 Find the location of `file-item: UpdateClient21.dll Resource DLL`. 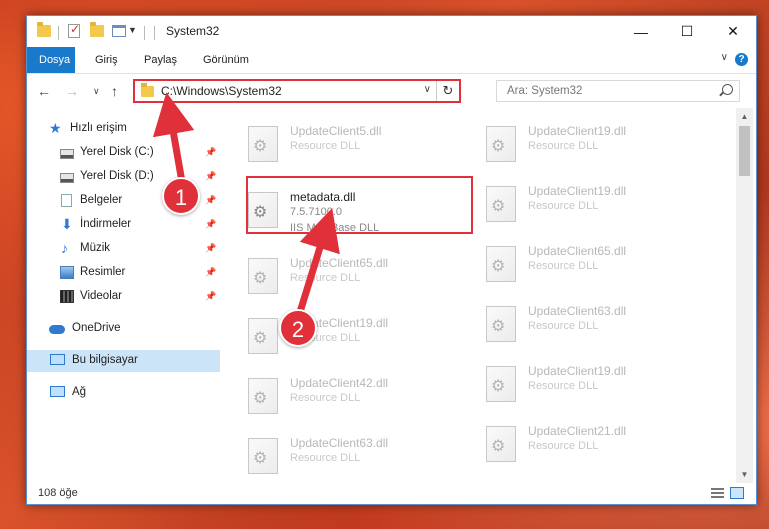

file-item: UpdateClient21.dll Resource DLL is located at coordinates (601, 445).